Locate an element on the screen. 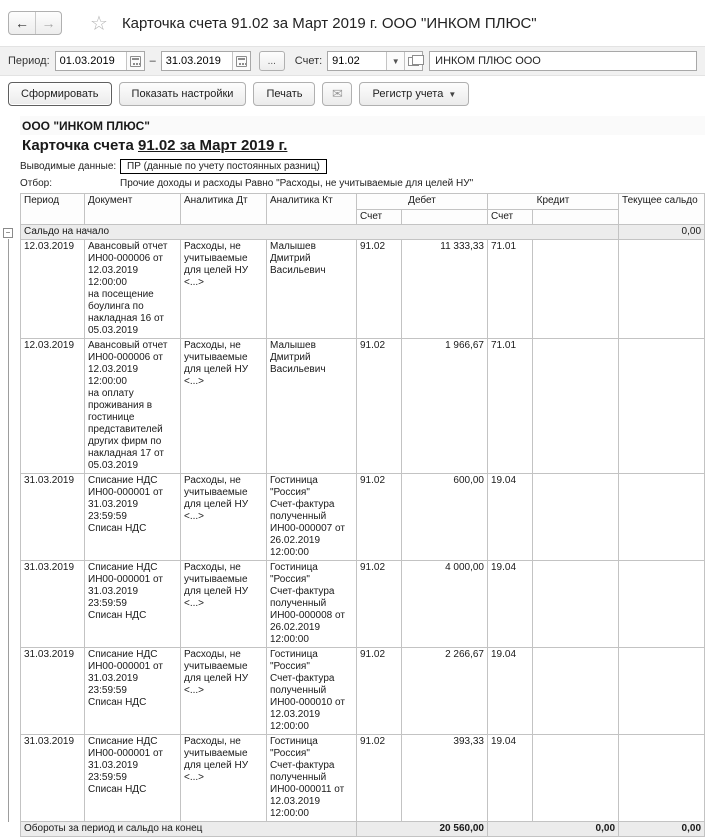  totals-label: Обороты за период и сальдо на конец is located at coordinates (188, 829).